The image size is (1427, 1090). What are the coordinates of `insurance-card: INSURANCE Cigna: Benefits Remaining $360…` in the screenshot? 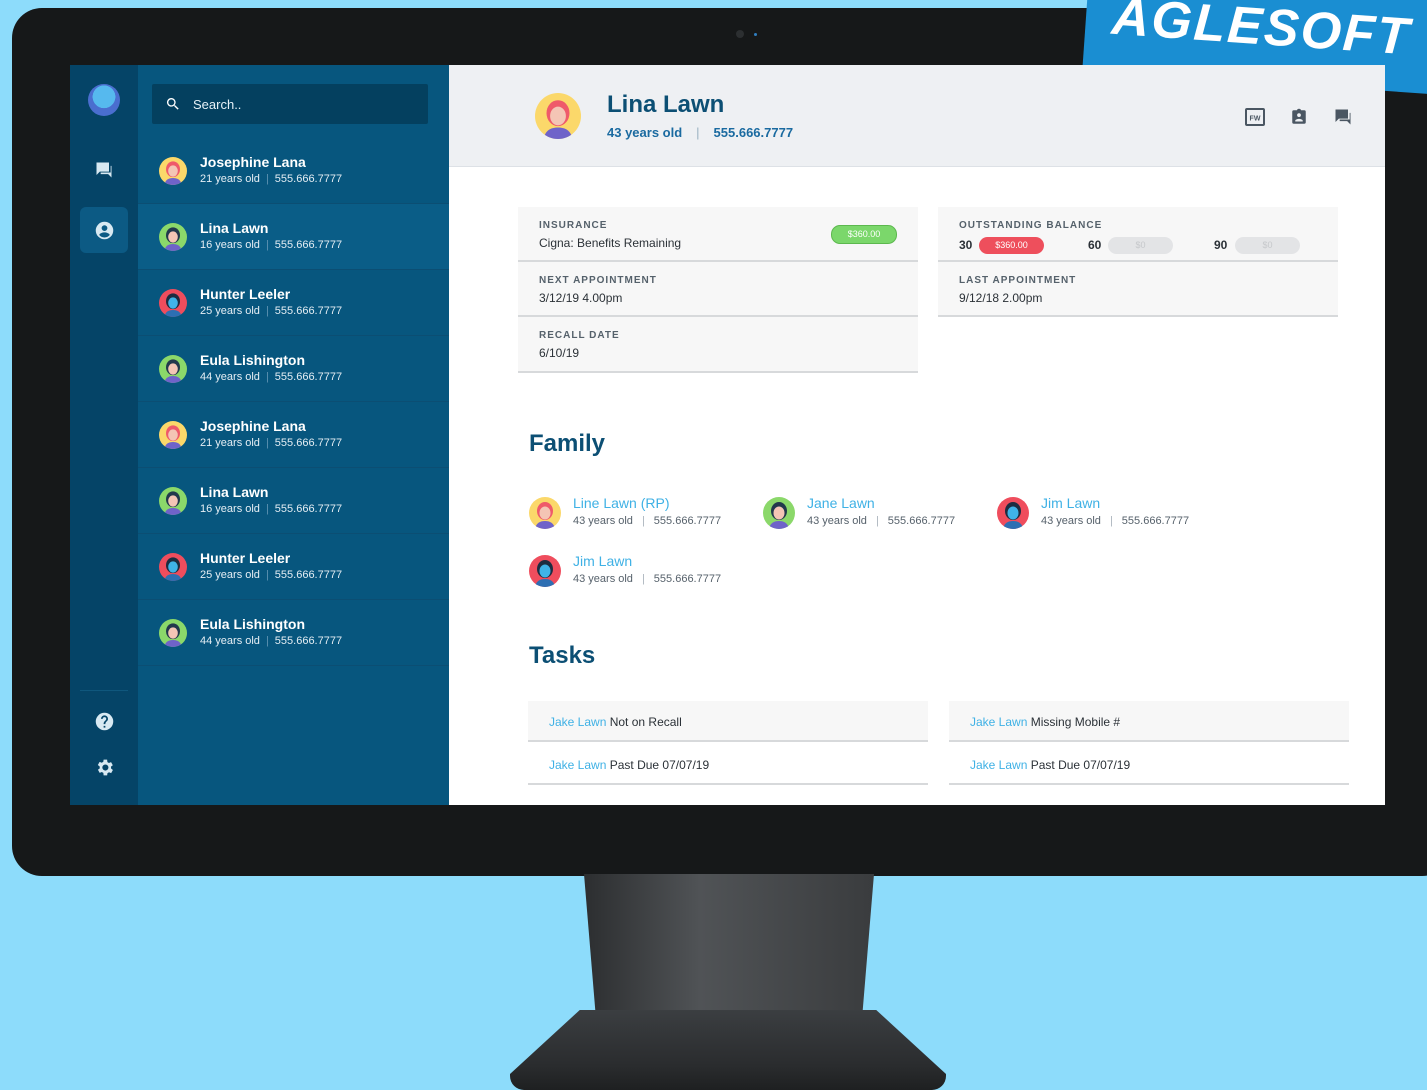 It's located at (718, 234).